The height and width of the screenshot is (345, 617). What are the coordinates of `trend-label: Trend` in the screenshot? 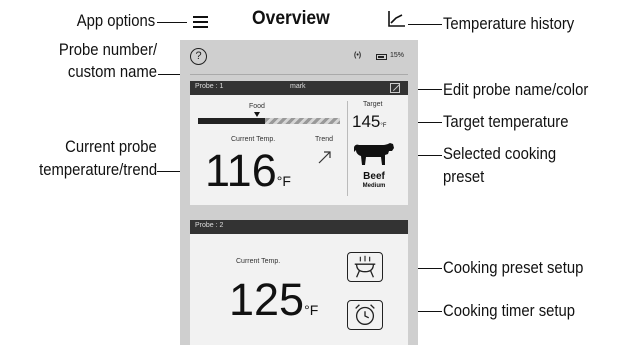 It's located at (324, 139).